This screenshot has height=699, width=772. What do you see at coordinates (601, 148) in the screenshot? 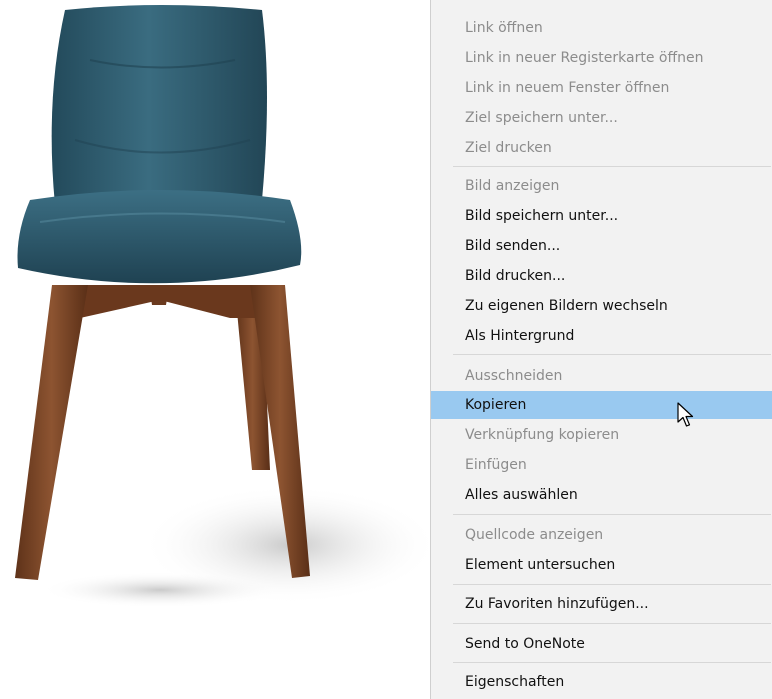
I see `menu-item-ziel-drucken: Ziel drucken` at bounding box center [601, 148].